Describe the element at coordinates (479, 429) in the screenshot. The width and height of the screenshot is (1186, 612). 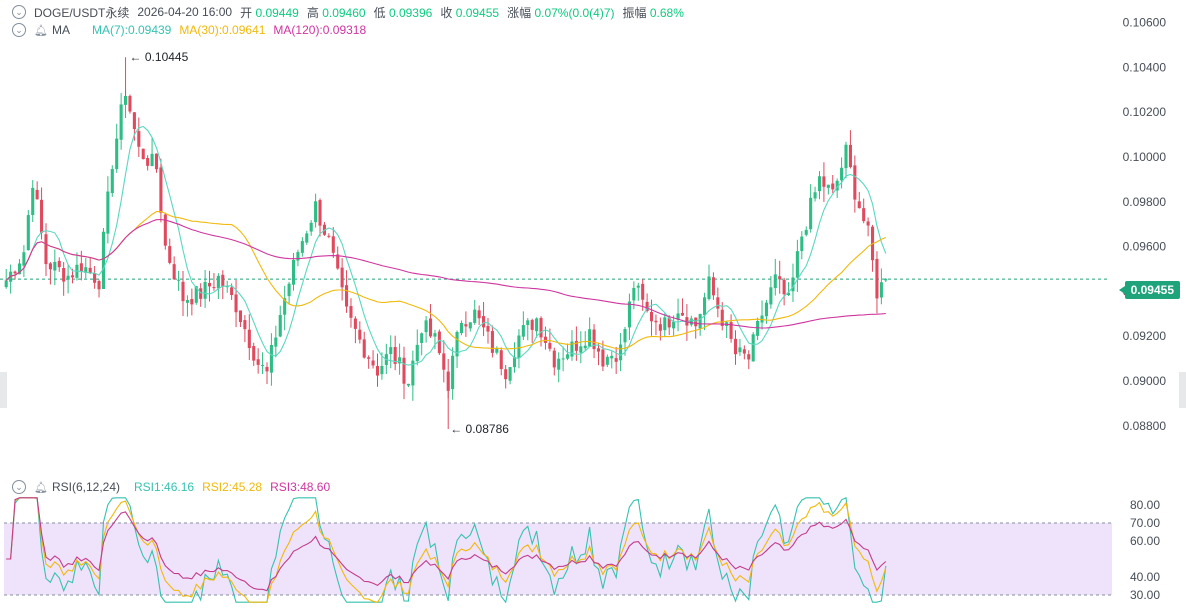
I see `low-annotation: ← 0.08786` at that location.